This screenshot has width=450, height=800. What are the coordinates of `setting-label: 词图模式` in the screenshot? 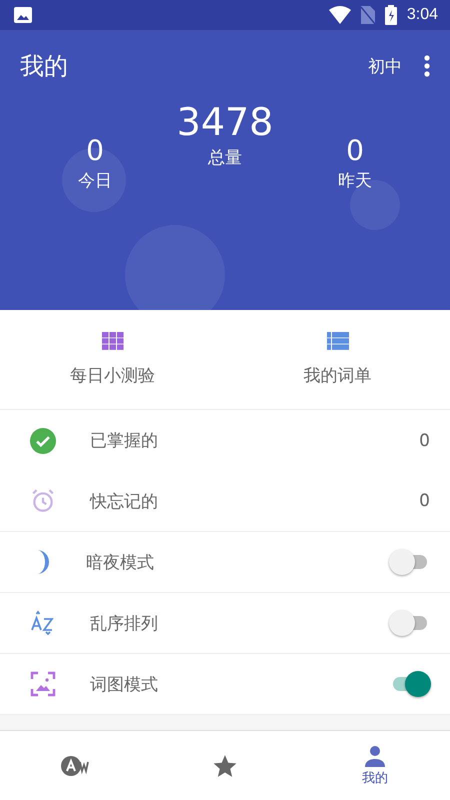 It's located at (124, 685).